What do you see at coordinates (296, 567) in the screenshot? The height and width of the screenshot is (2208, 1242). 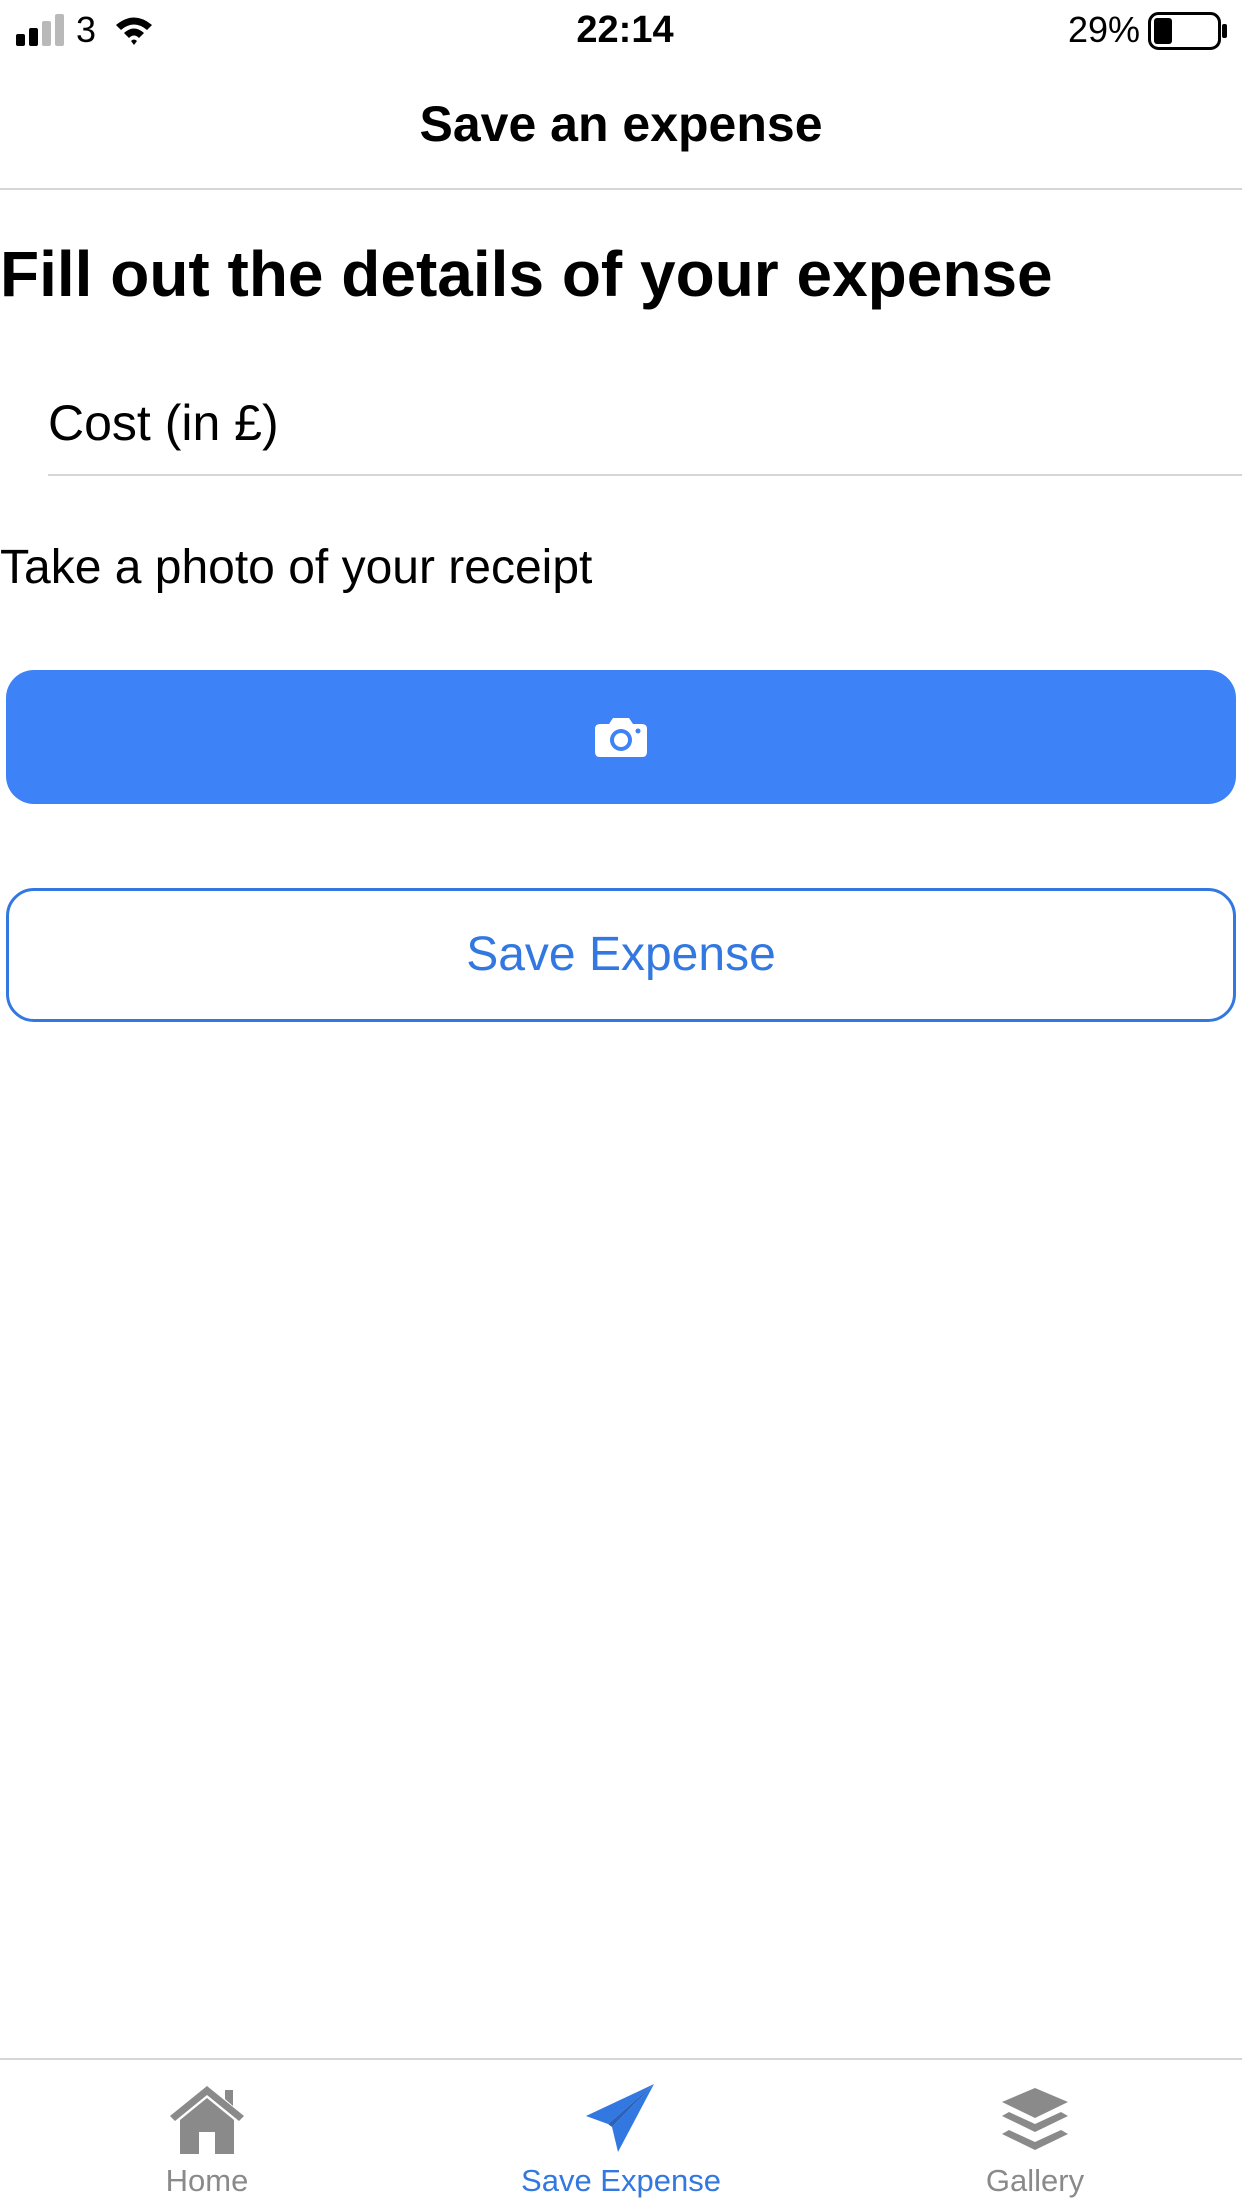 I see `receipt-photo-label: Take a photo of your receipt` at bounding box center [296, 567].